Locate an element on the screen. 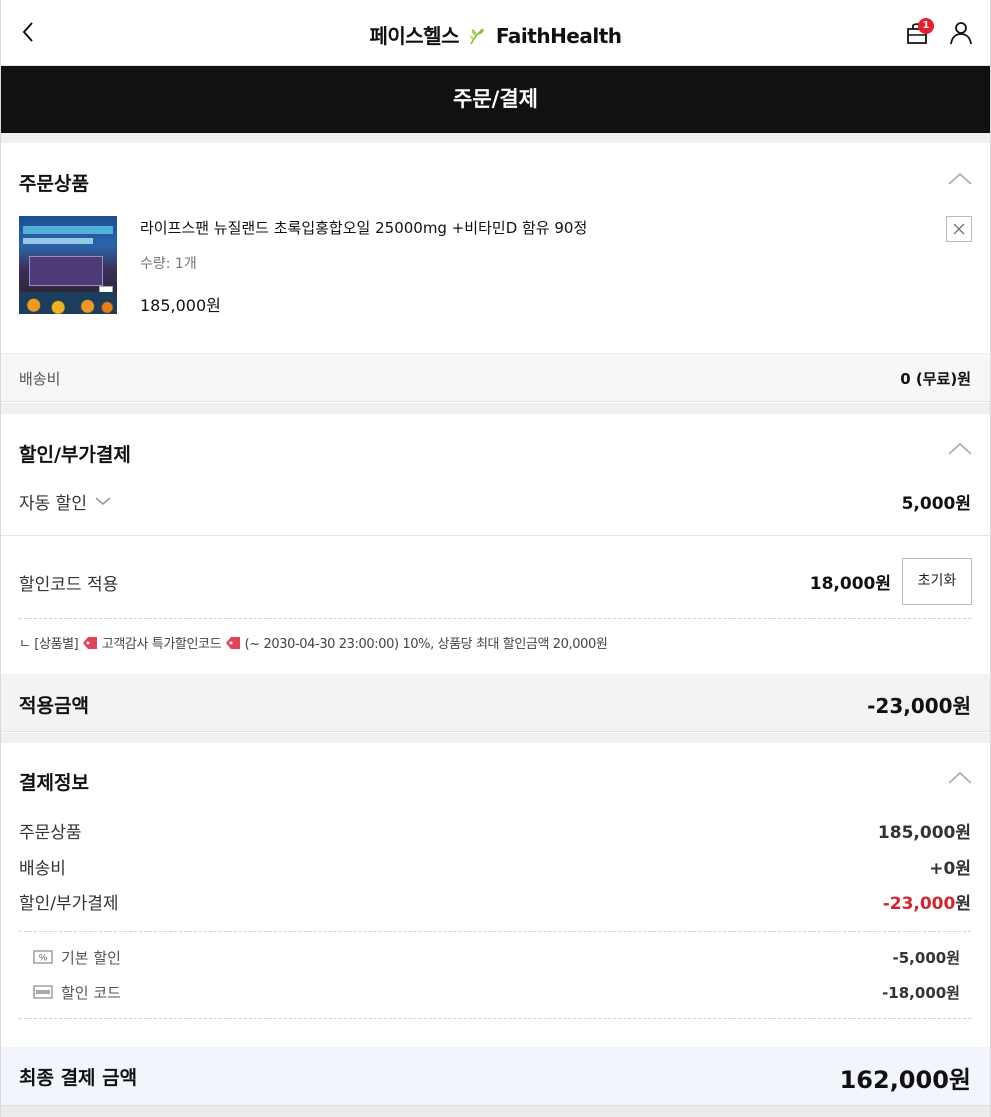 This screenshot has height=1117, width=991. shipping-label: 배송비 is located at coordinates (40, 379).